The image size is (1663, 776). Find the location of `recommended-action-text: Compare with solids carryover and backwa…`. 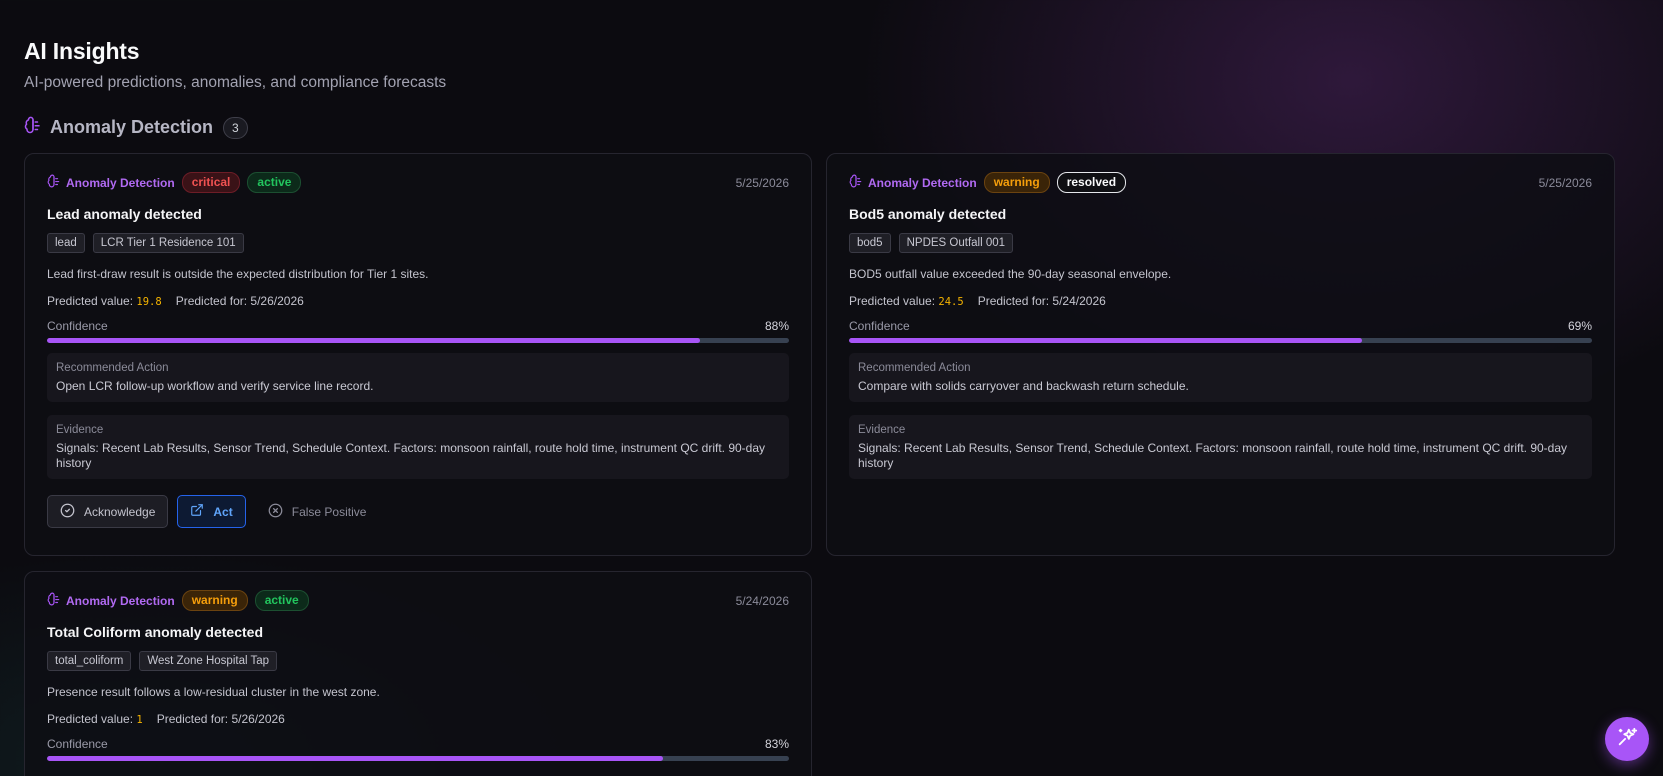

recommended-action-text: Compare with solids carryover and backwa… is located at coordinates (1023, 386).